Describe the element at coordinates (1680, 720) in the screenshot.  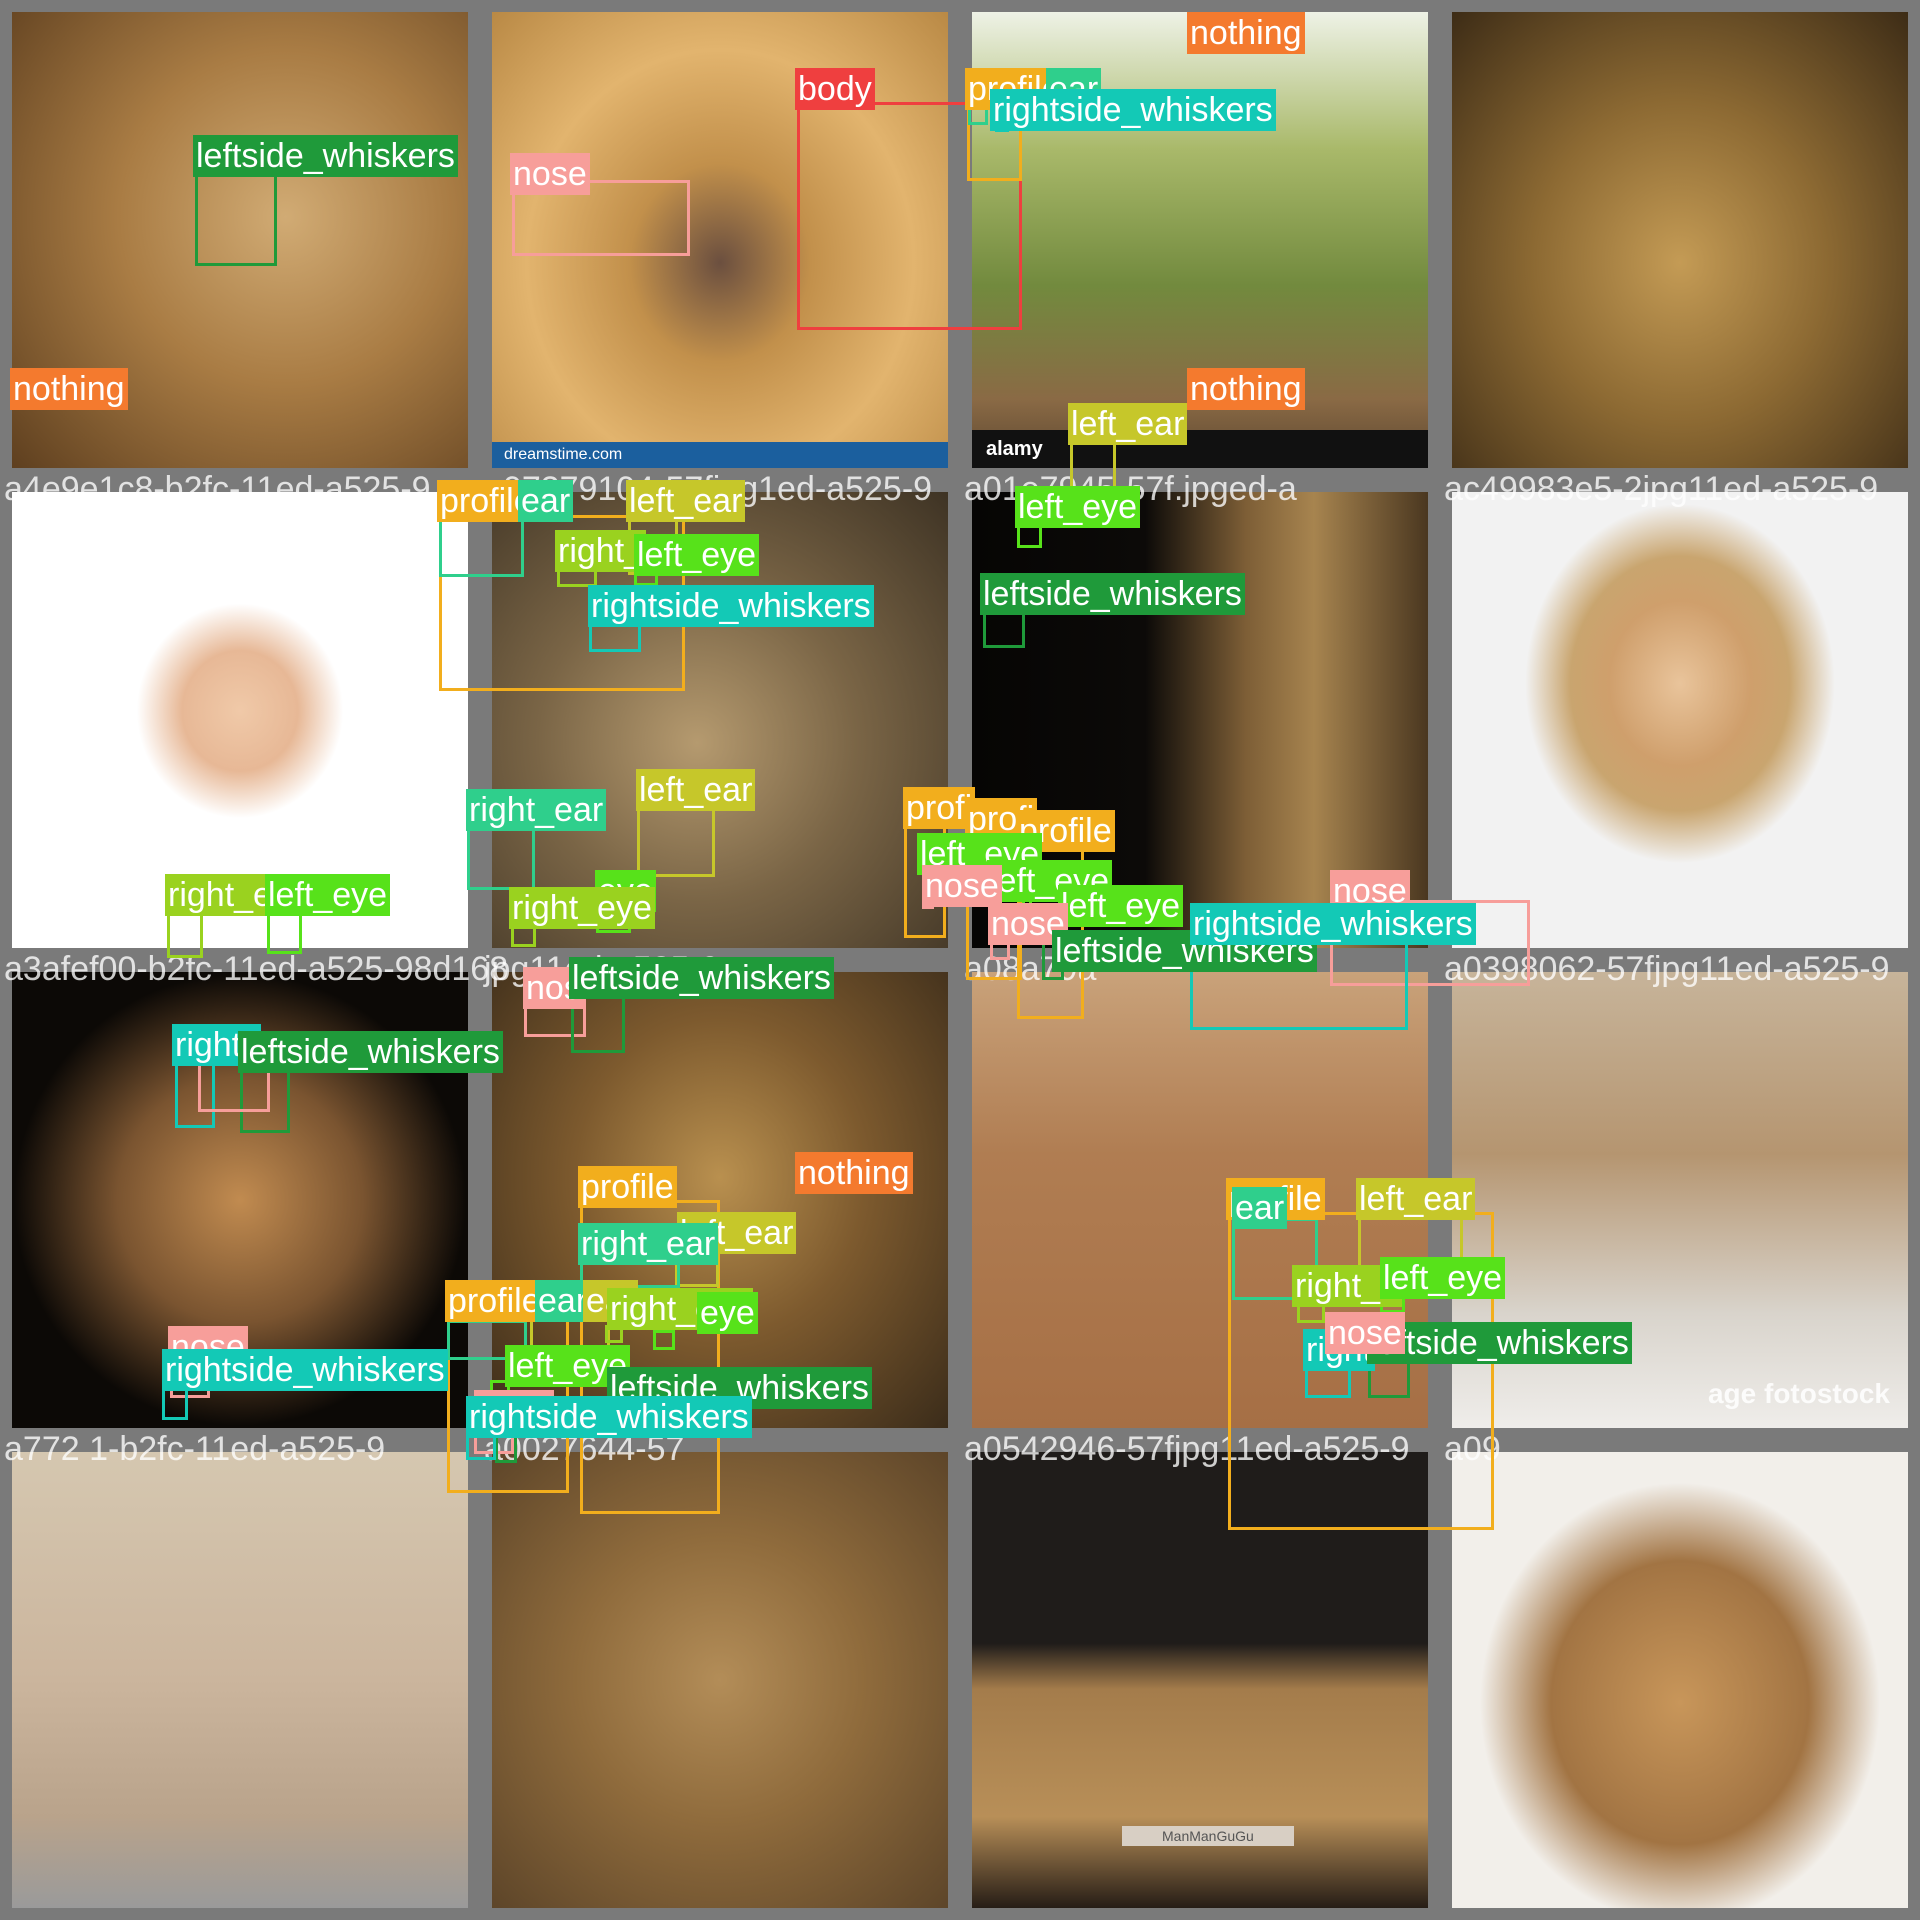
I see `woman-lion-mask-image` at that location.